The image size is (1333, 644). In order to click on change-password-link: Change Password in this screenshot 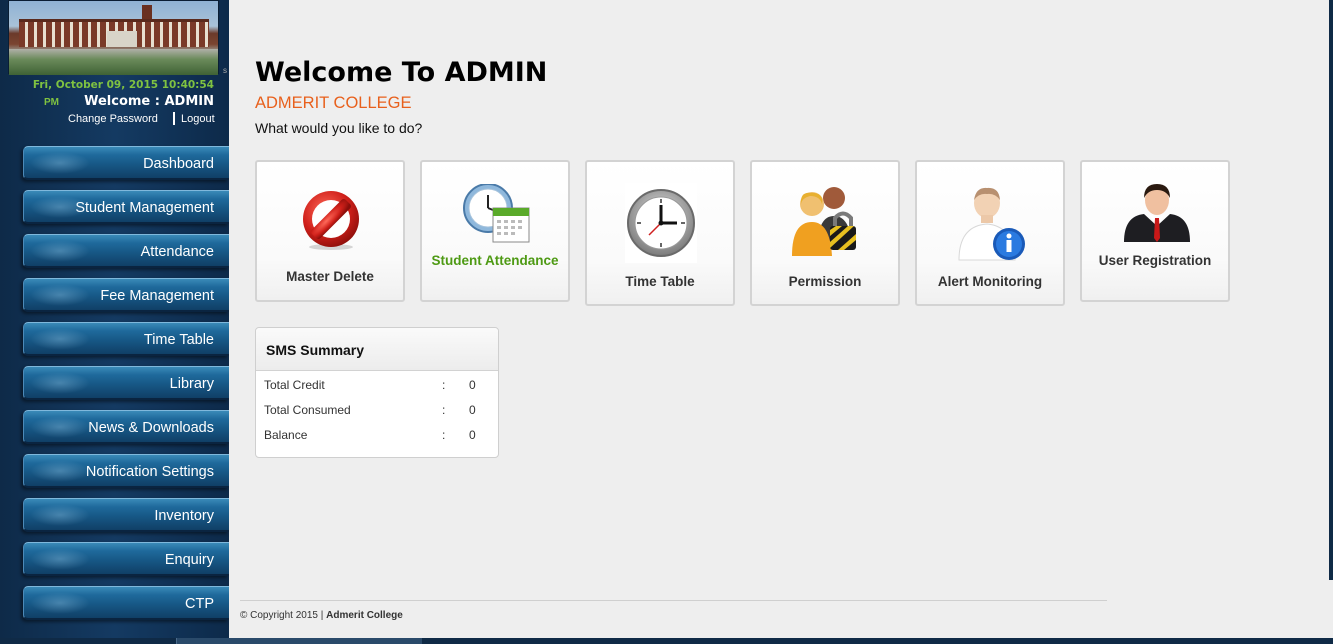, I will do `click(113, 119)`.